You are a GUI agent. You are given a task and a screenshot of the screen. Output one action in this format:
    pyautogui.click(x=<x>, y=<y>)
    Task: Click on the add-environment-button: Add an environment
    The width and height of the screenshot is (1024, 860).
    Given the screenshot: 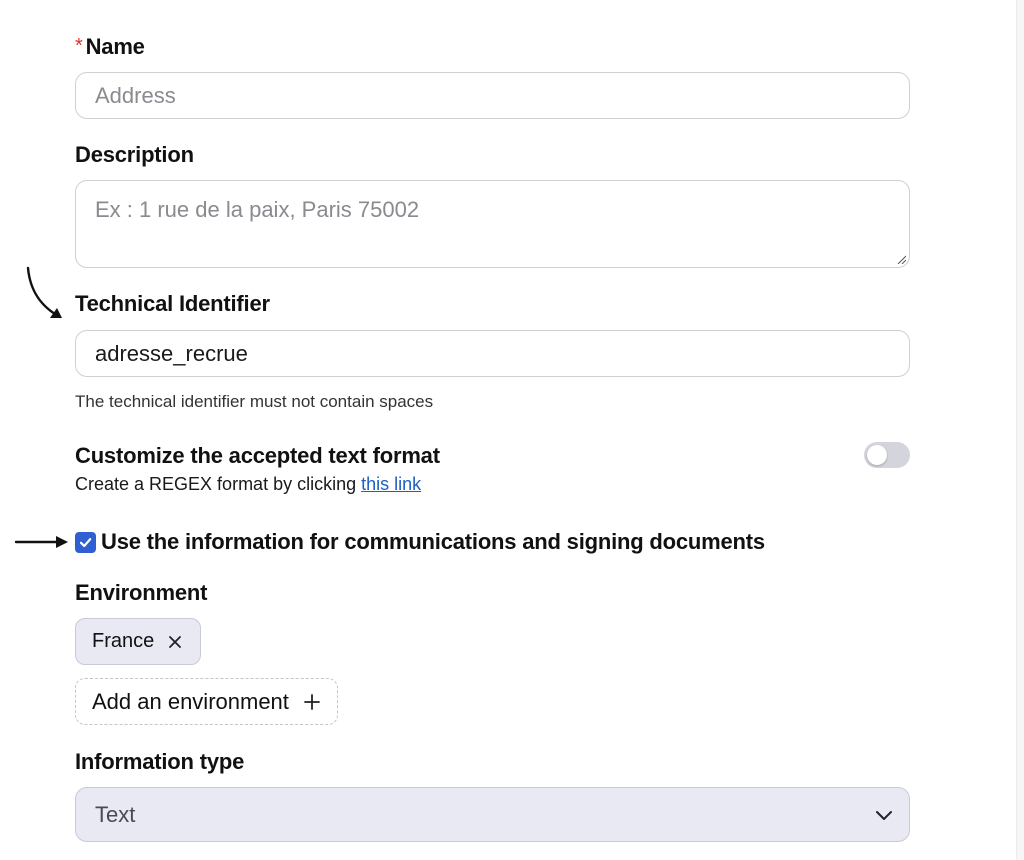 What is the action you would take?
    pyautogui.click(x=206, y=701)
    